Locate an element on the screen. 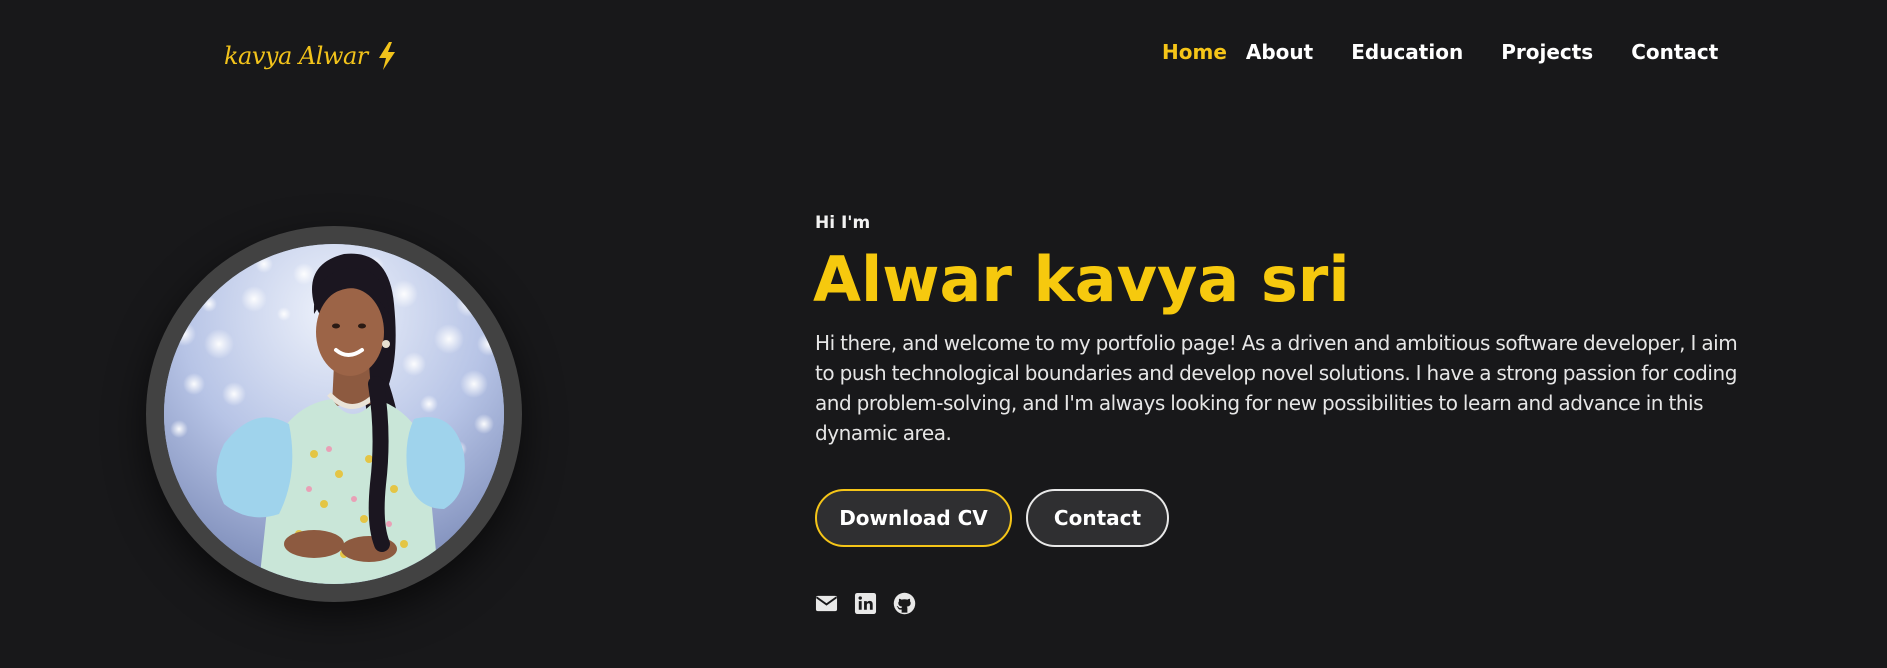  profile-photo-frame is located at coordinates (334, 414).